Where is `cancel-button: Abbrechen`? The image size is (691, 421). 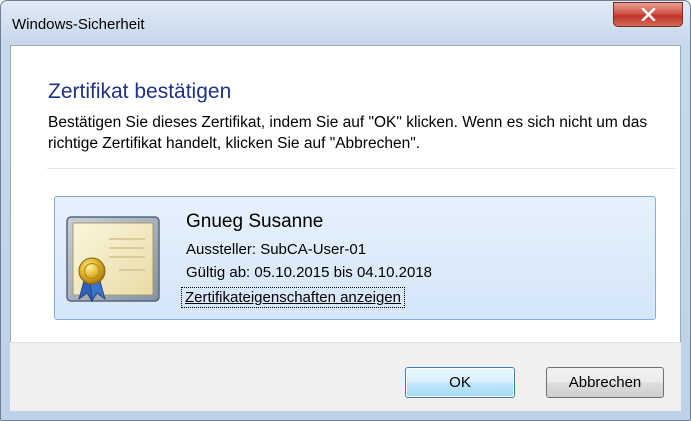
cancel-button: Abbrechen is located at coordinates (605, 382).